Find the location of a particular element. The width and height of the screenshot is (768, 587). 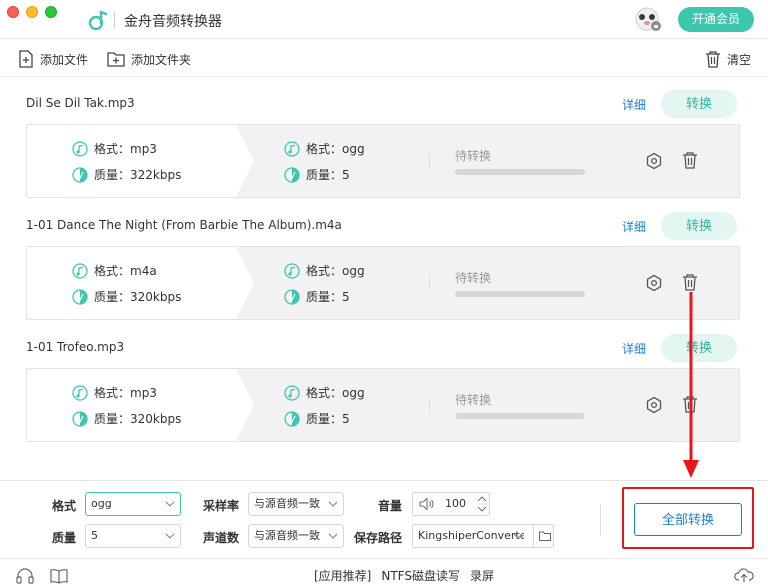

zoom-window-button is located at coordinates (51, 12).